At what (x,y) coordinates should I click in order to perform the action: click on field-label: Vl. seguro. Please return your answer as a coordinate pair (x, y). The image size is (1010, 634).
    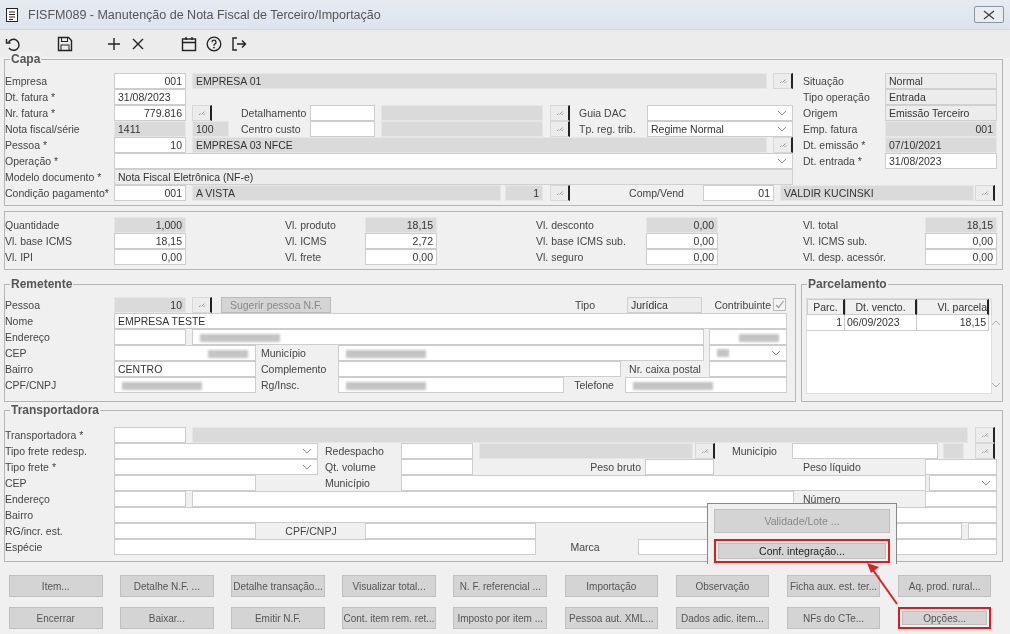
    Looking at the image, I should click on (560, 257).